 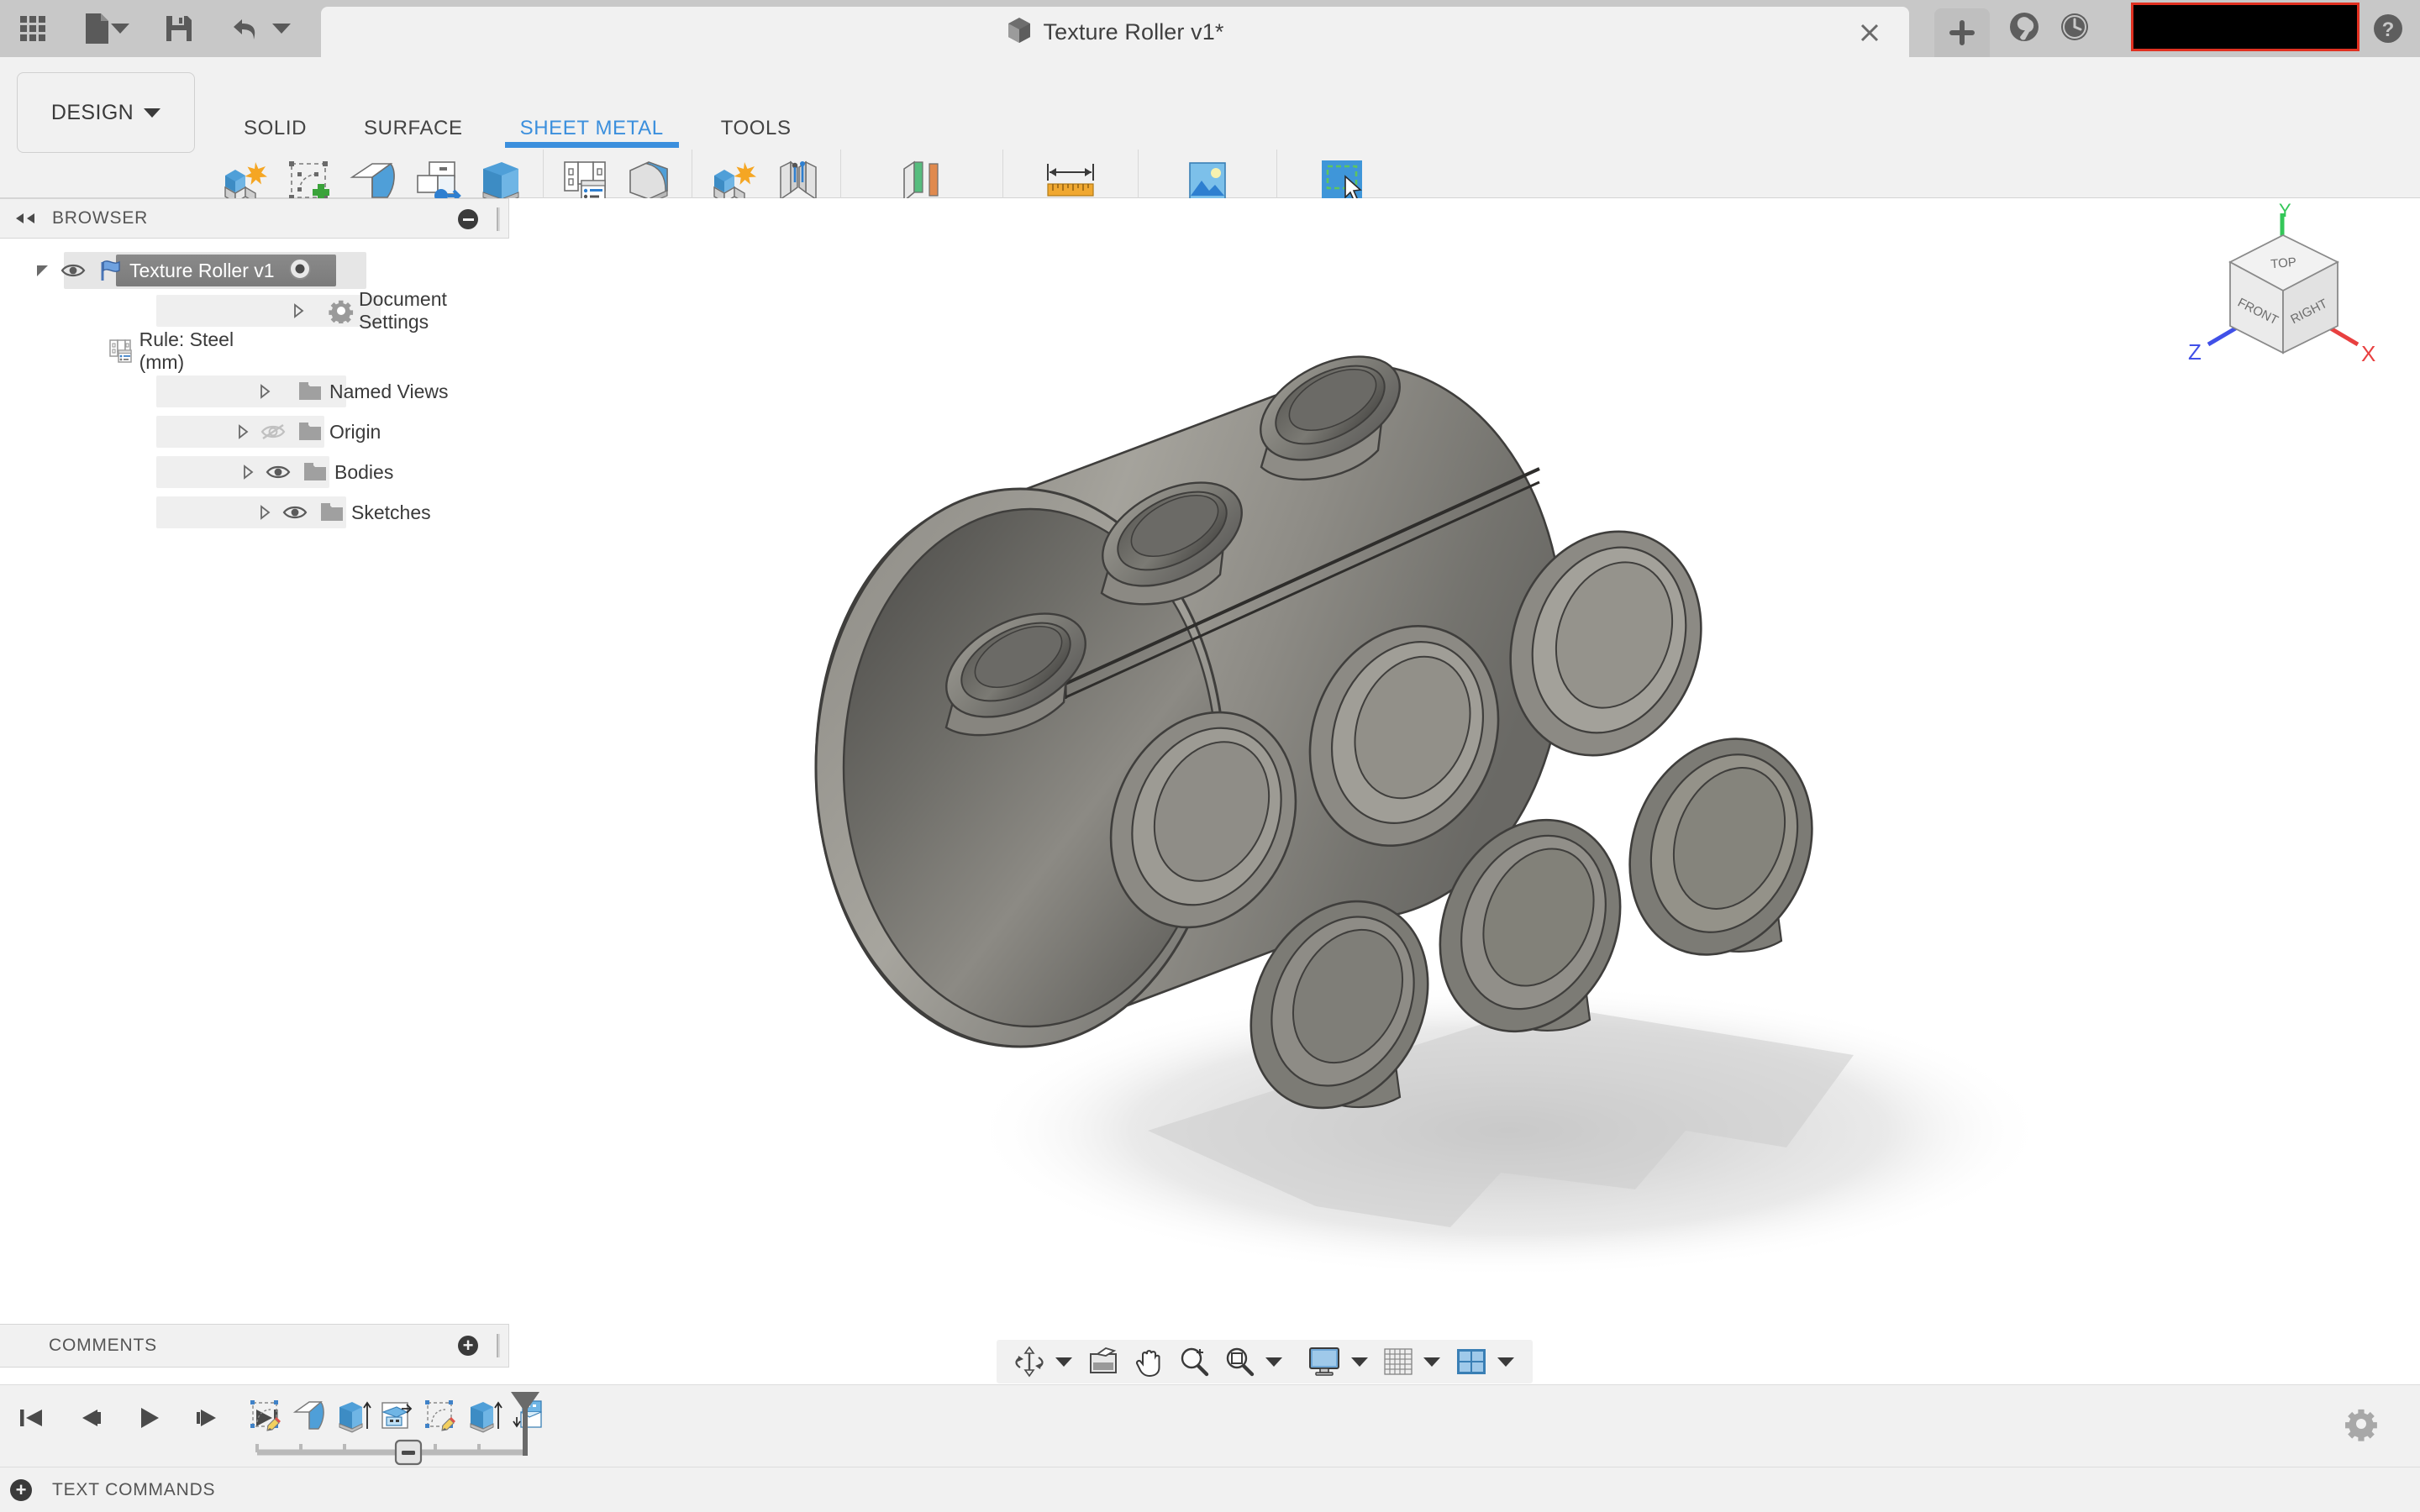 I want to click on skip-to-start-button, so click(x=31, y=1418).